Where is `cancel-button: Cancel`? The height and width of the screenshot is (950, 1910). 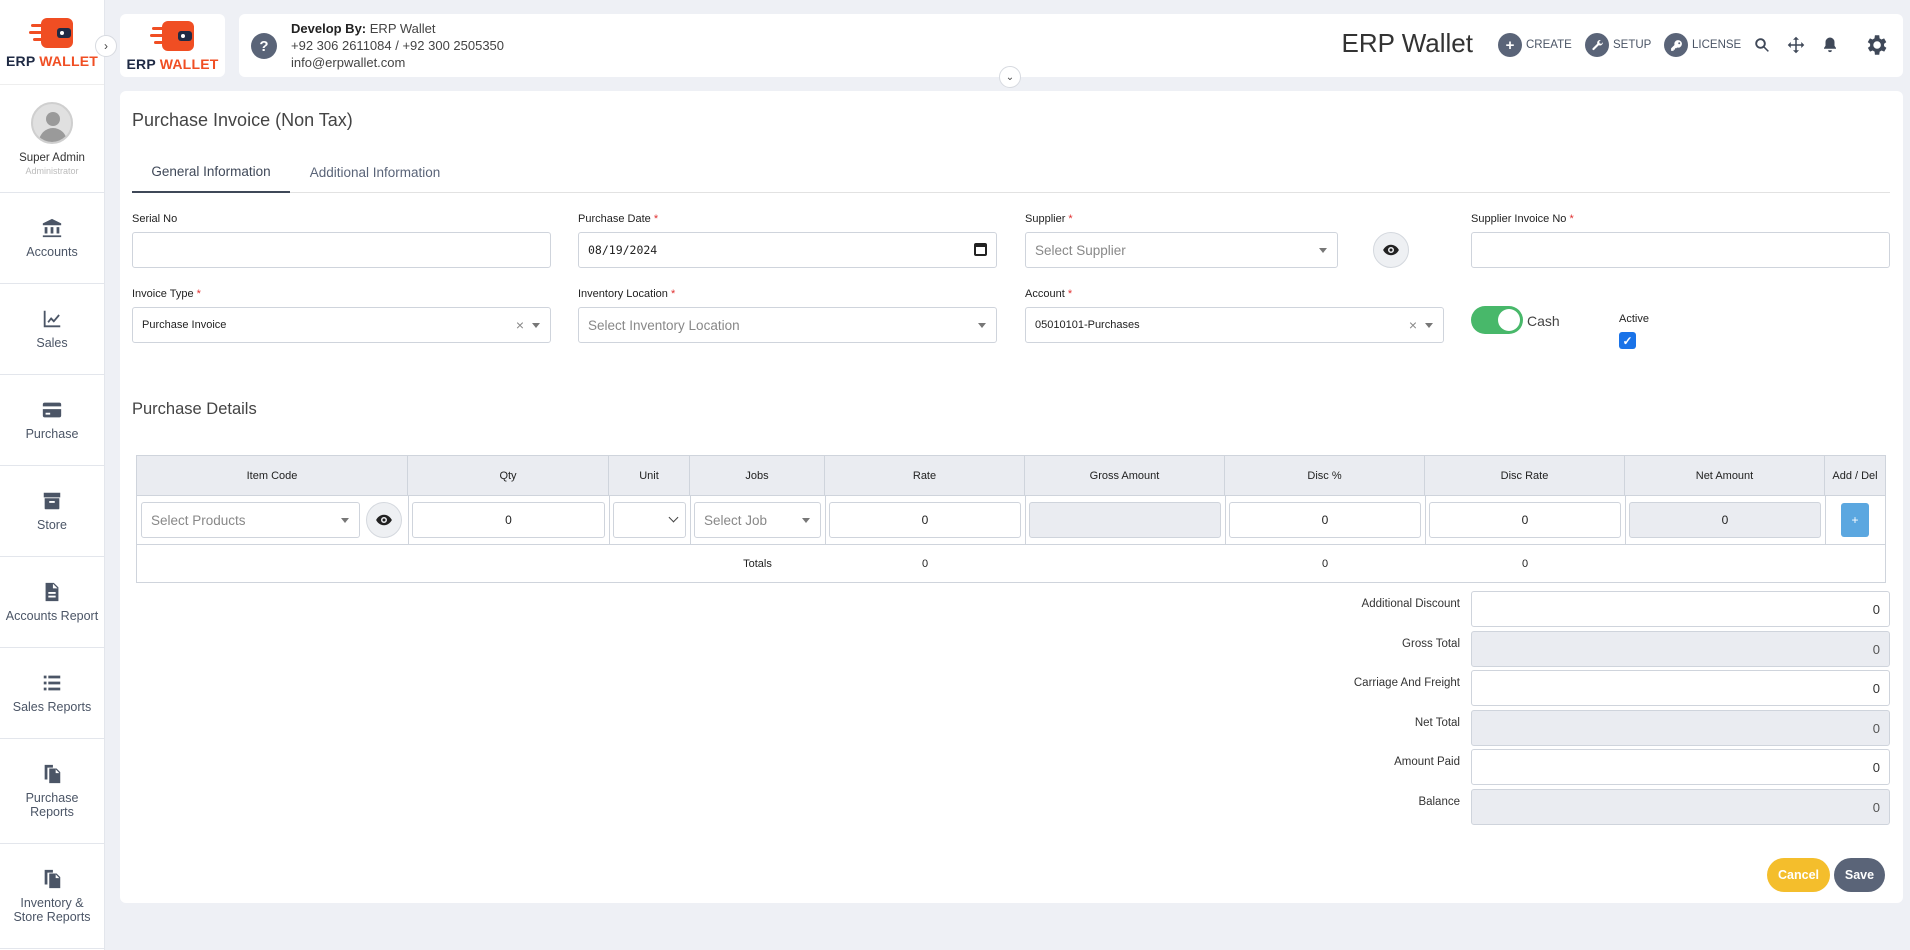
cancel-button: Cancel is located at coordinates (1798, 875).